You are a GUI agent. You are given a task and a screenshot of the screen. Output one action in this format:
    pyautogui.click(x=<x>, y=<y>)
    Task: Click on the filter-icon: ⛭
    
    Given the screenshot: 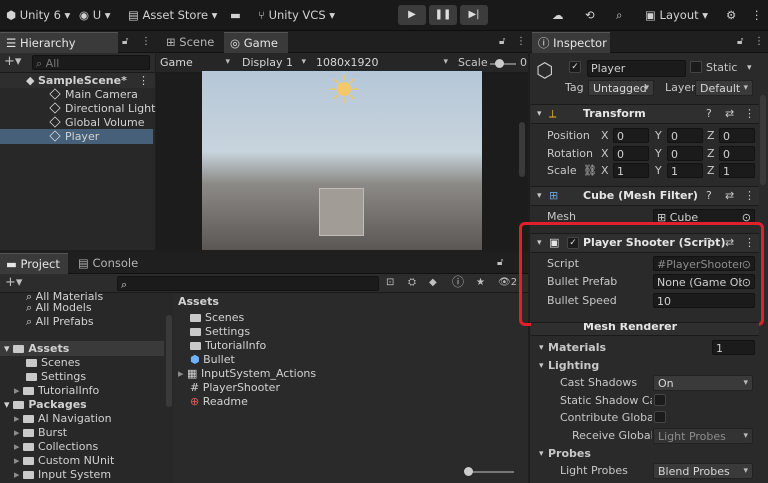 What is the action you would take?
    pyautogui.click(x=412, y=283)
    